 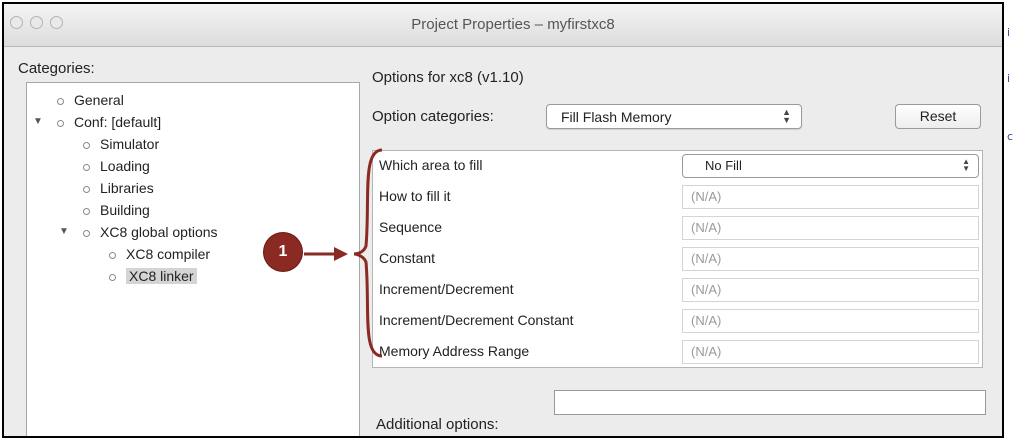 I want to click on callout-arrowhead-icon, so click(x=341, y=254).